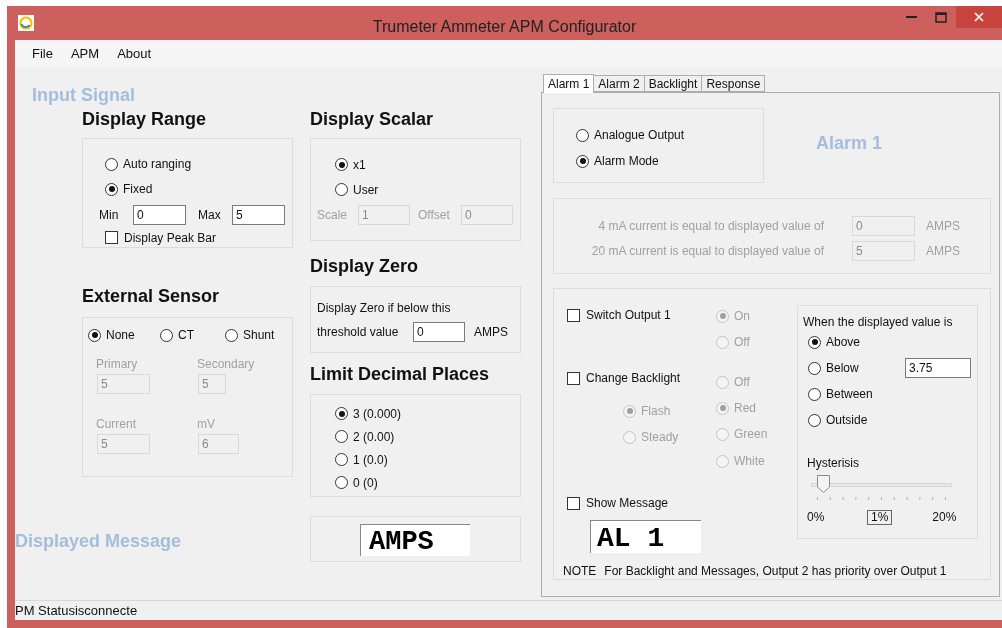  Describe the element at coordinates (99, 541) in the screenshot. I see `section-heading: Displayed Message` at that location.